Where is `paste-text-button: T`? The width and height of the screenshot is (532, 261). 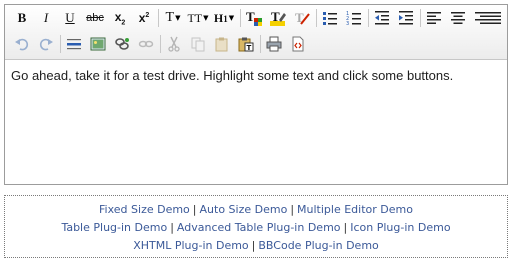
paste-text-button: T is located at coordinates (246, 44).